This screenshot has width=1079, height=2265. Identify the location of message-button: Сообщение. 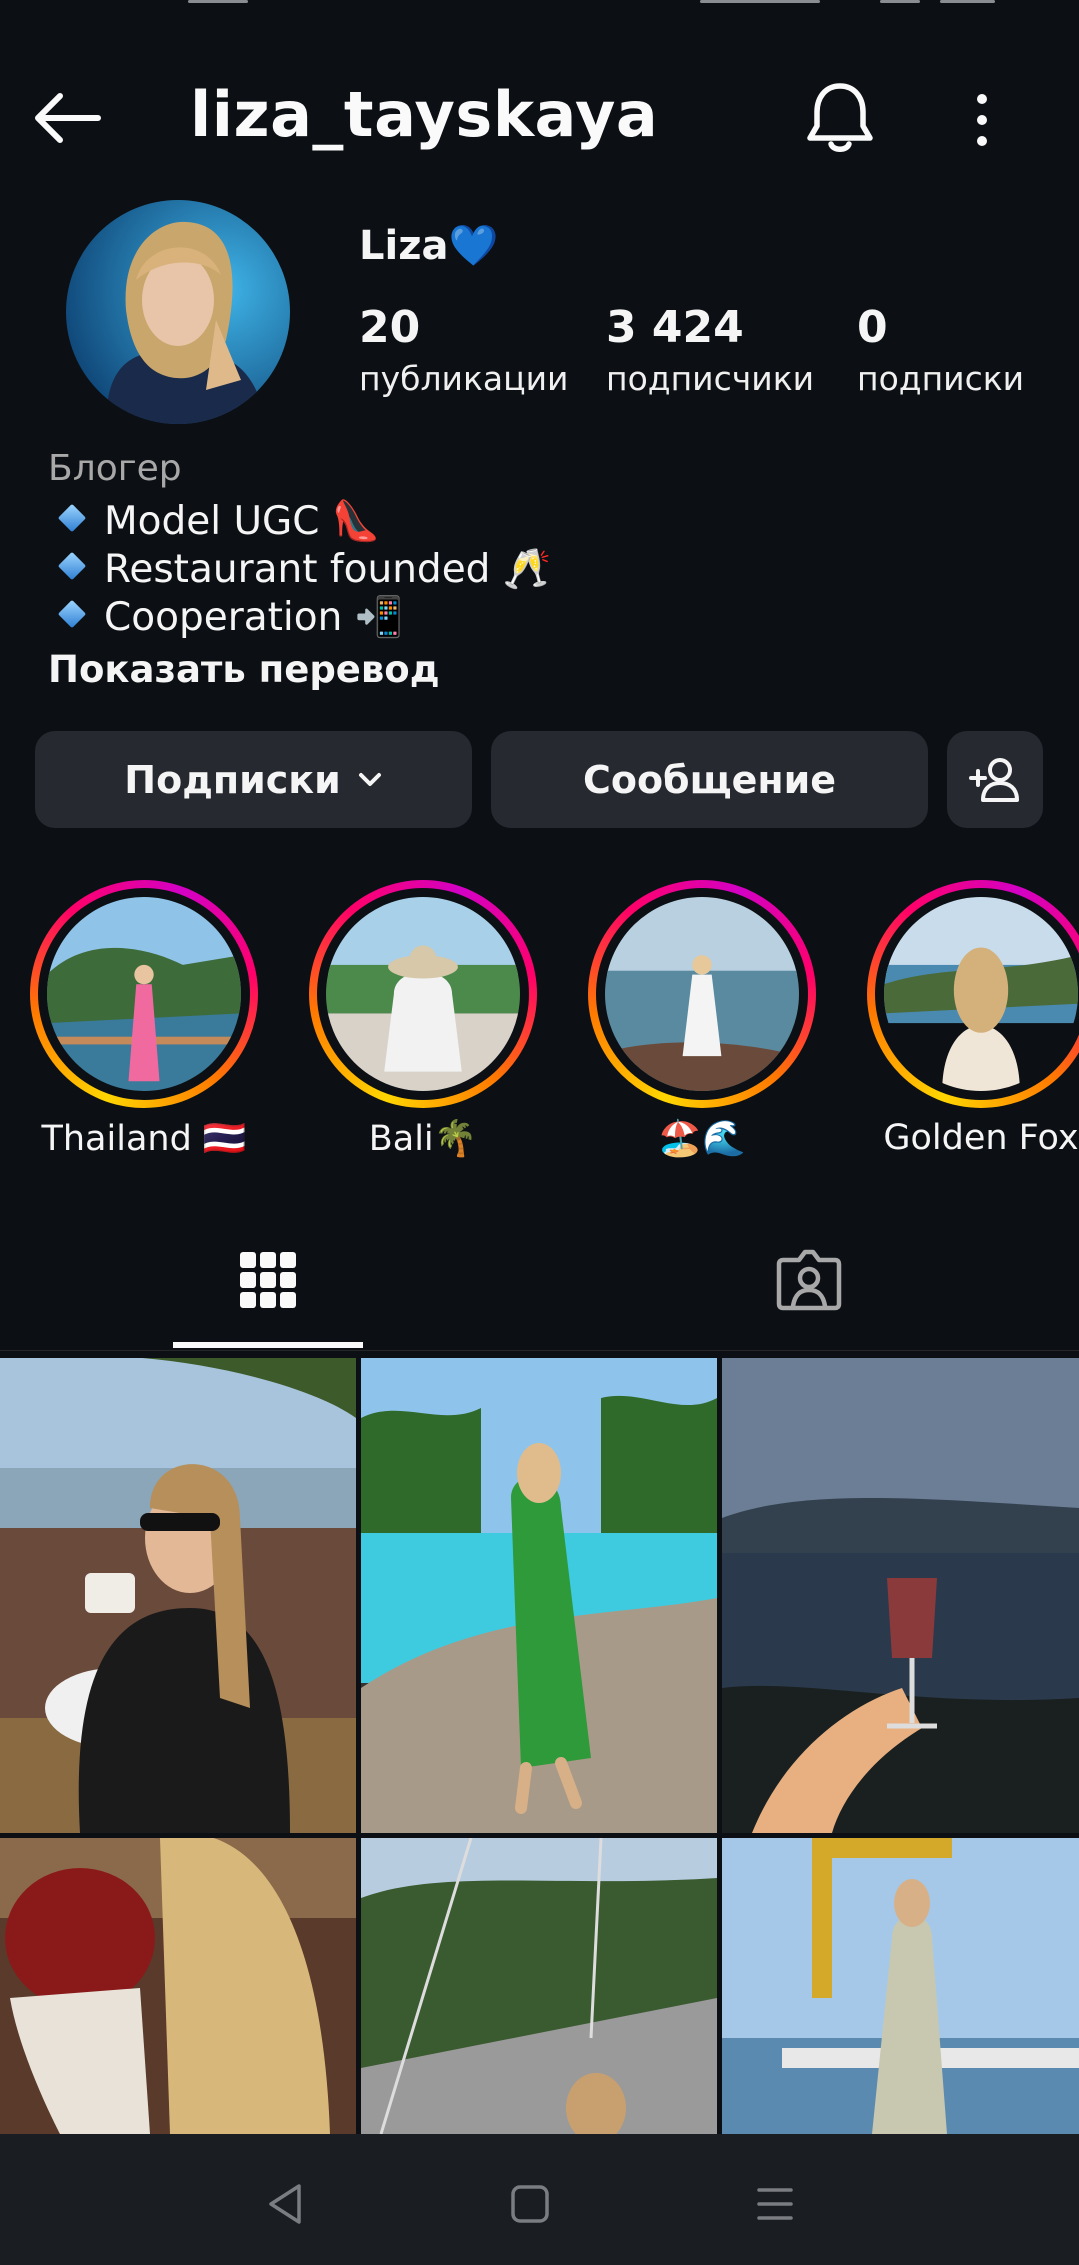
(709, 779).